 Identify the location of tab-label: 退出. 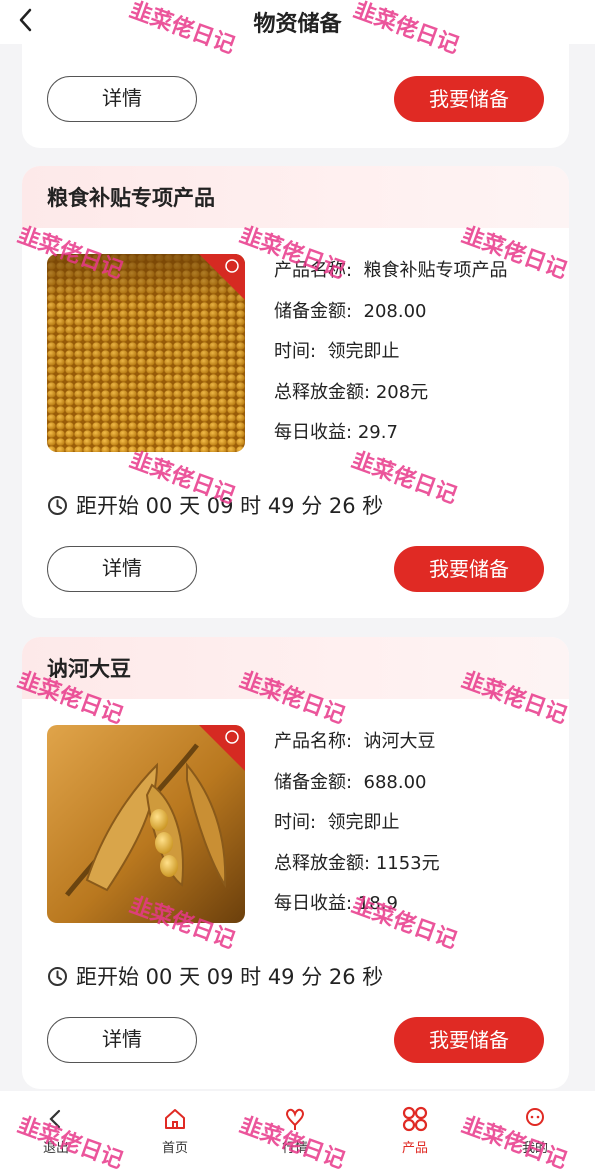
(55, 1148).